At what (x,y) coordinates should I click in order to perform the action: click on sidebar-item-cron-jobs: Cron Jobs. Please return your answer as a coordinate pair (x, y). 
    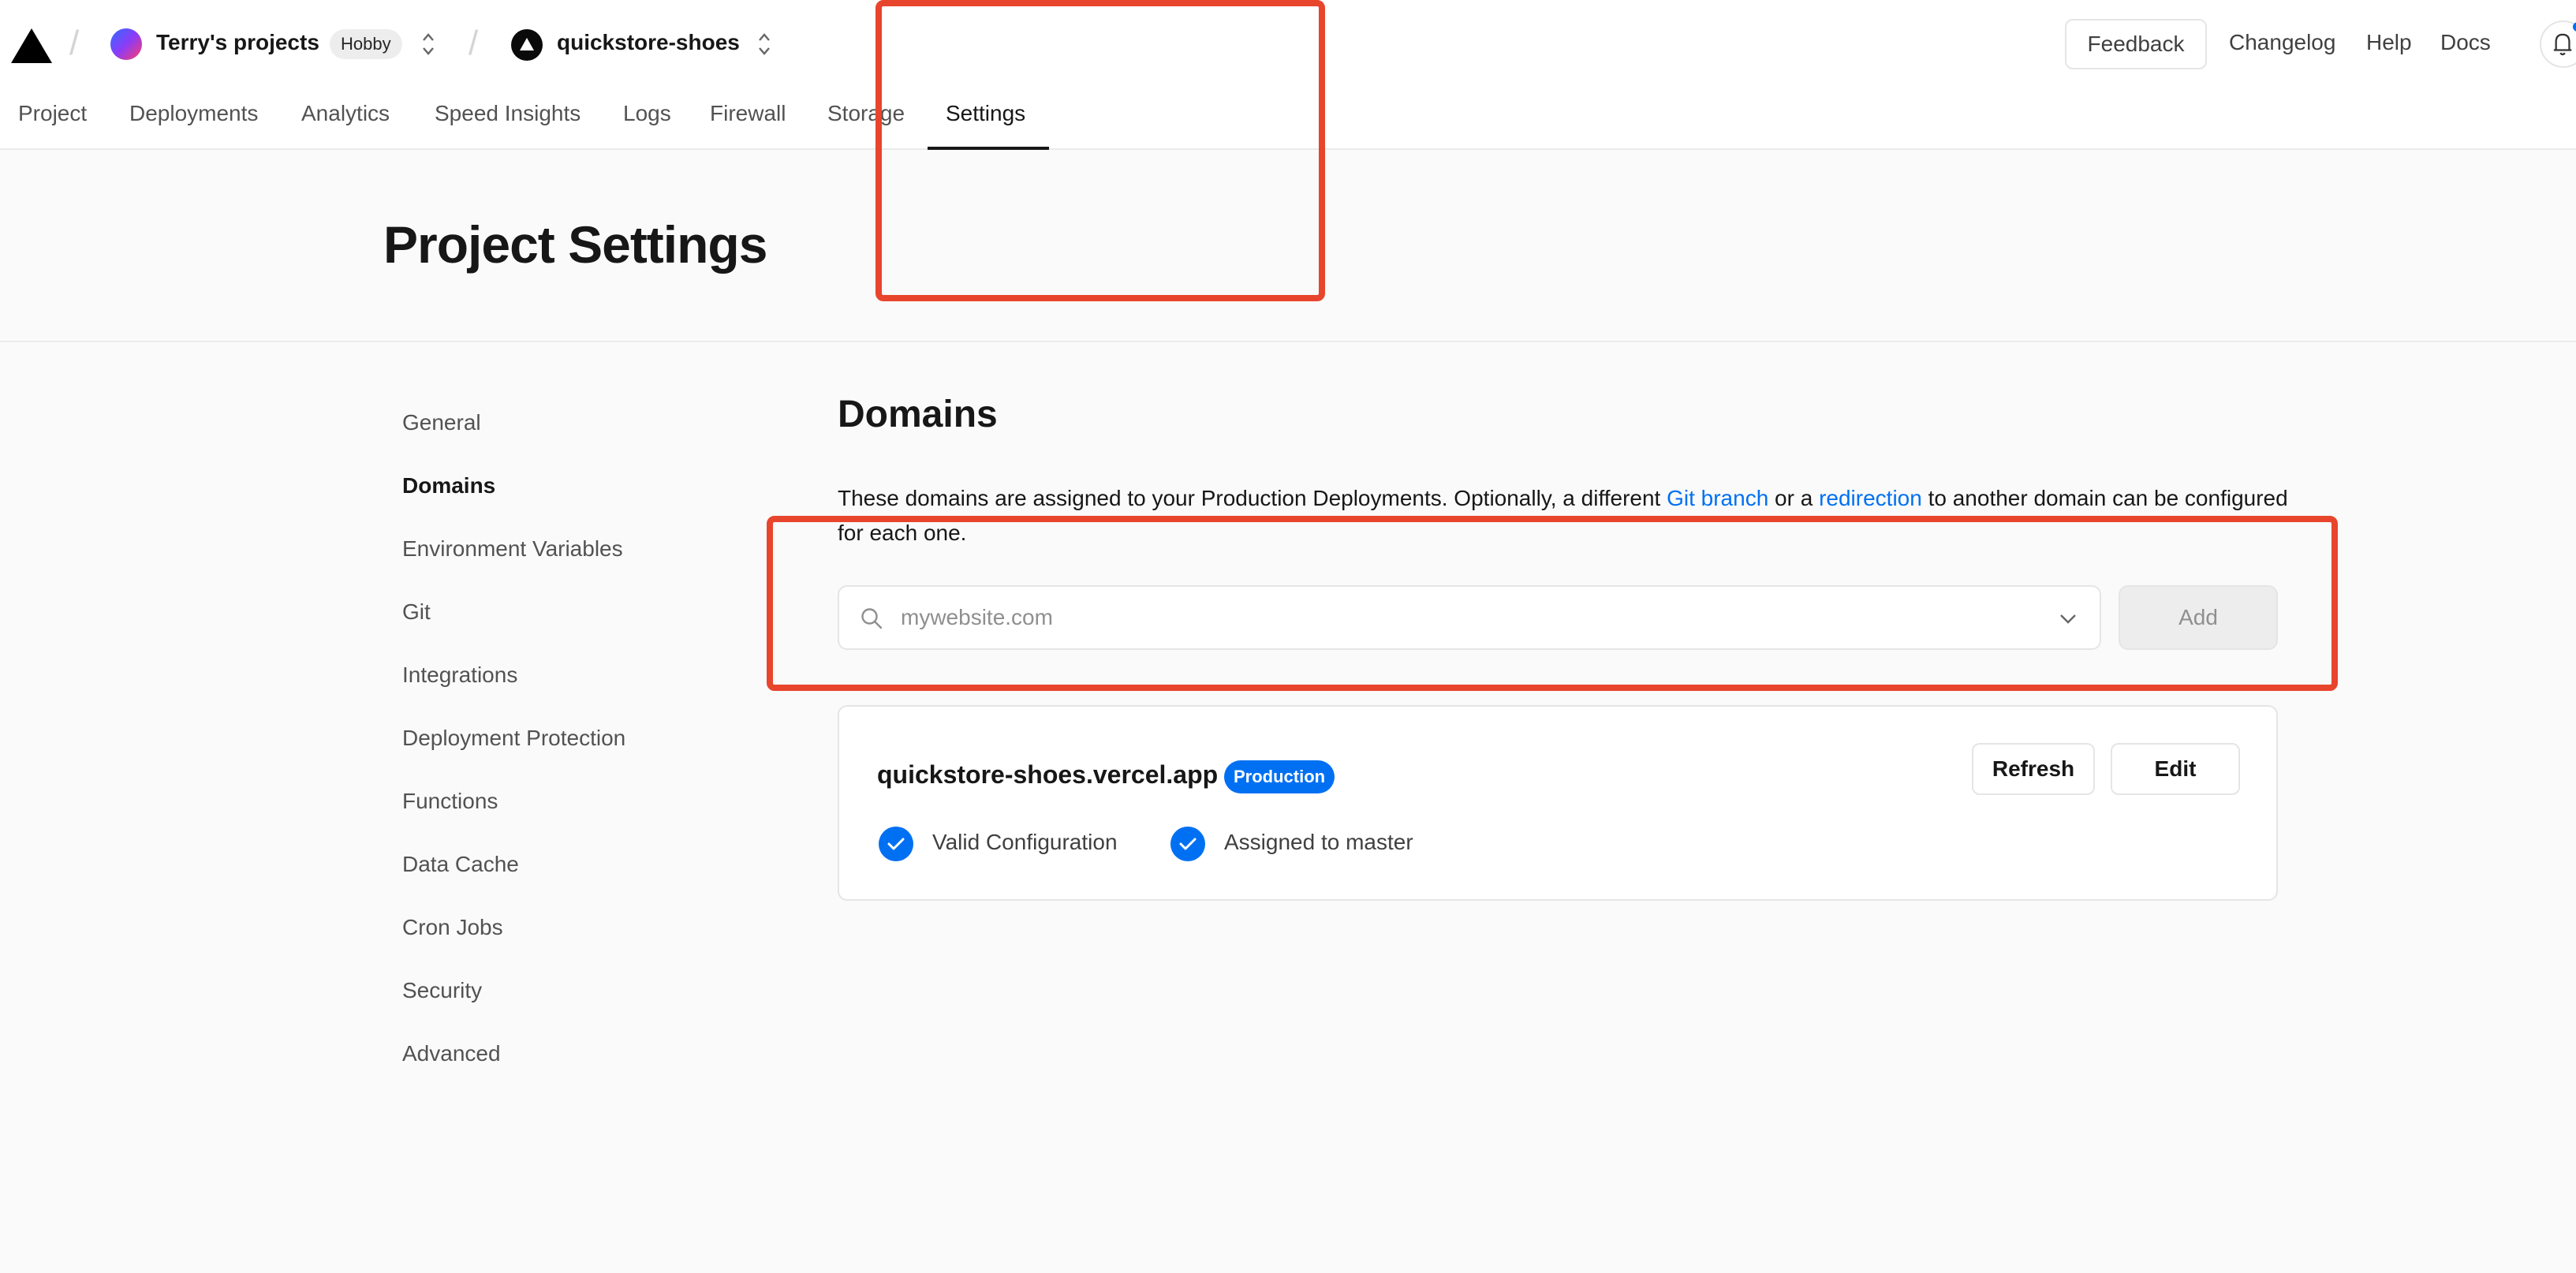
    Looking at the image, I should click on (452, 928).